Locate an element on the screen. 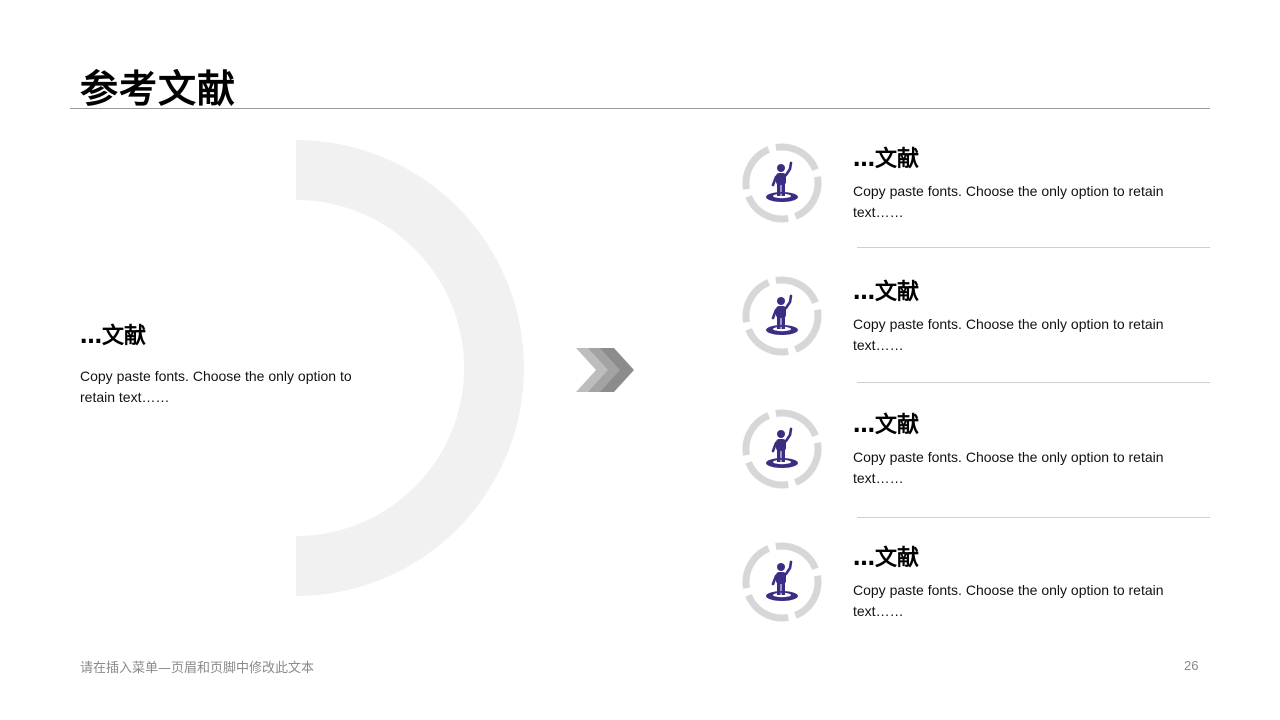 The image size is (1280, 720). chevron-right-icon is located at coordinates (605, 370).